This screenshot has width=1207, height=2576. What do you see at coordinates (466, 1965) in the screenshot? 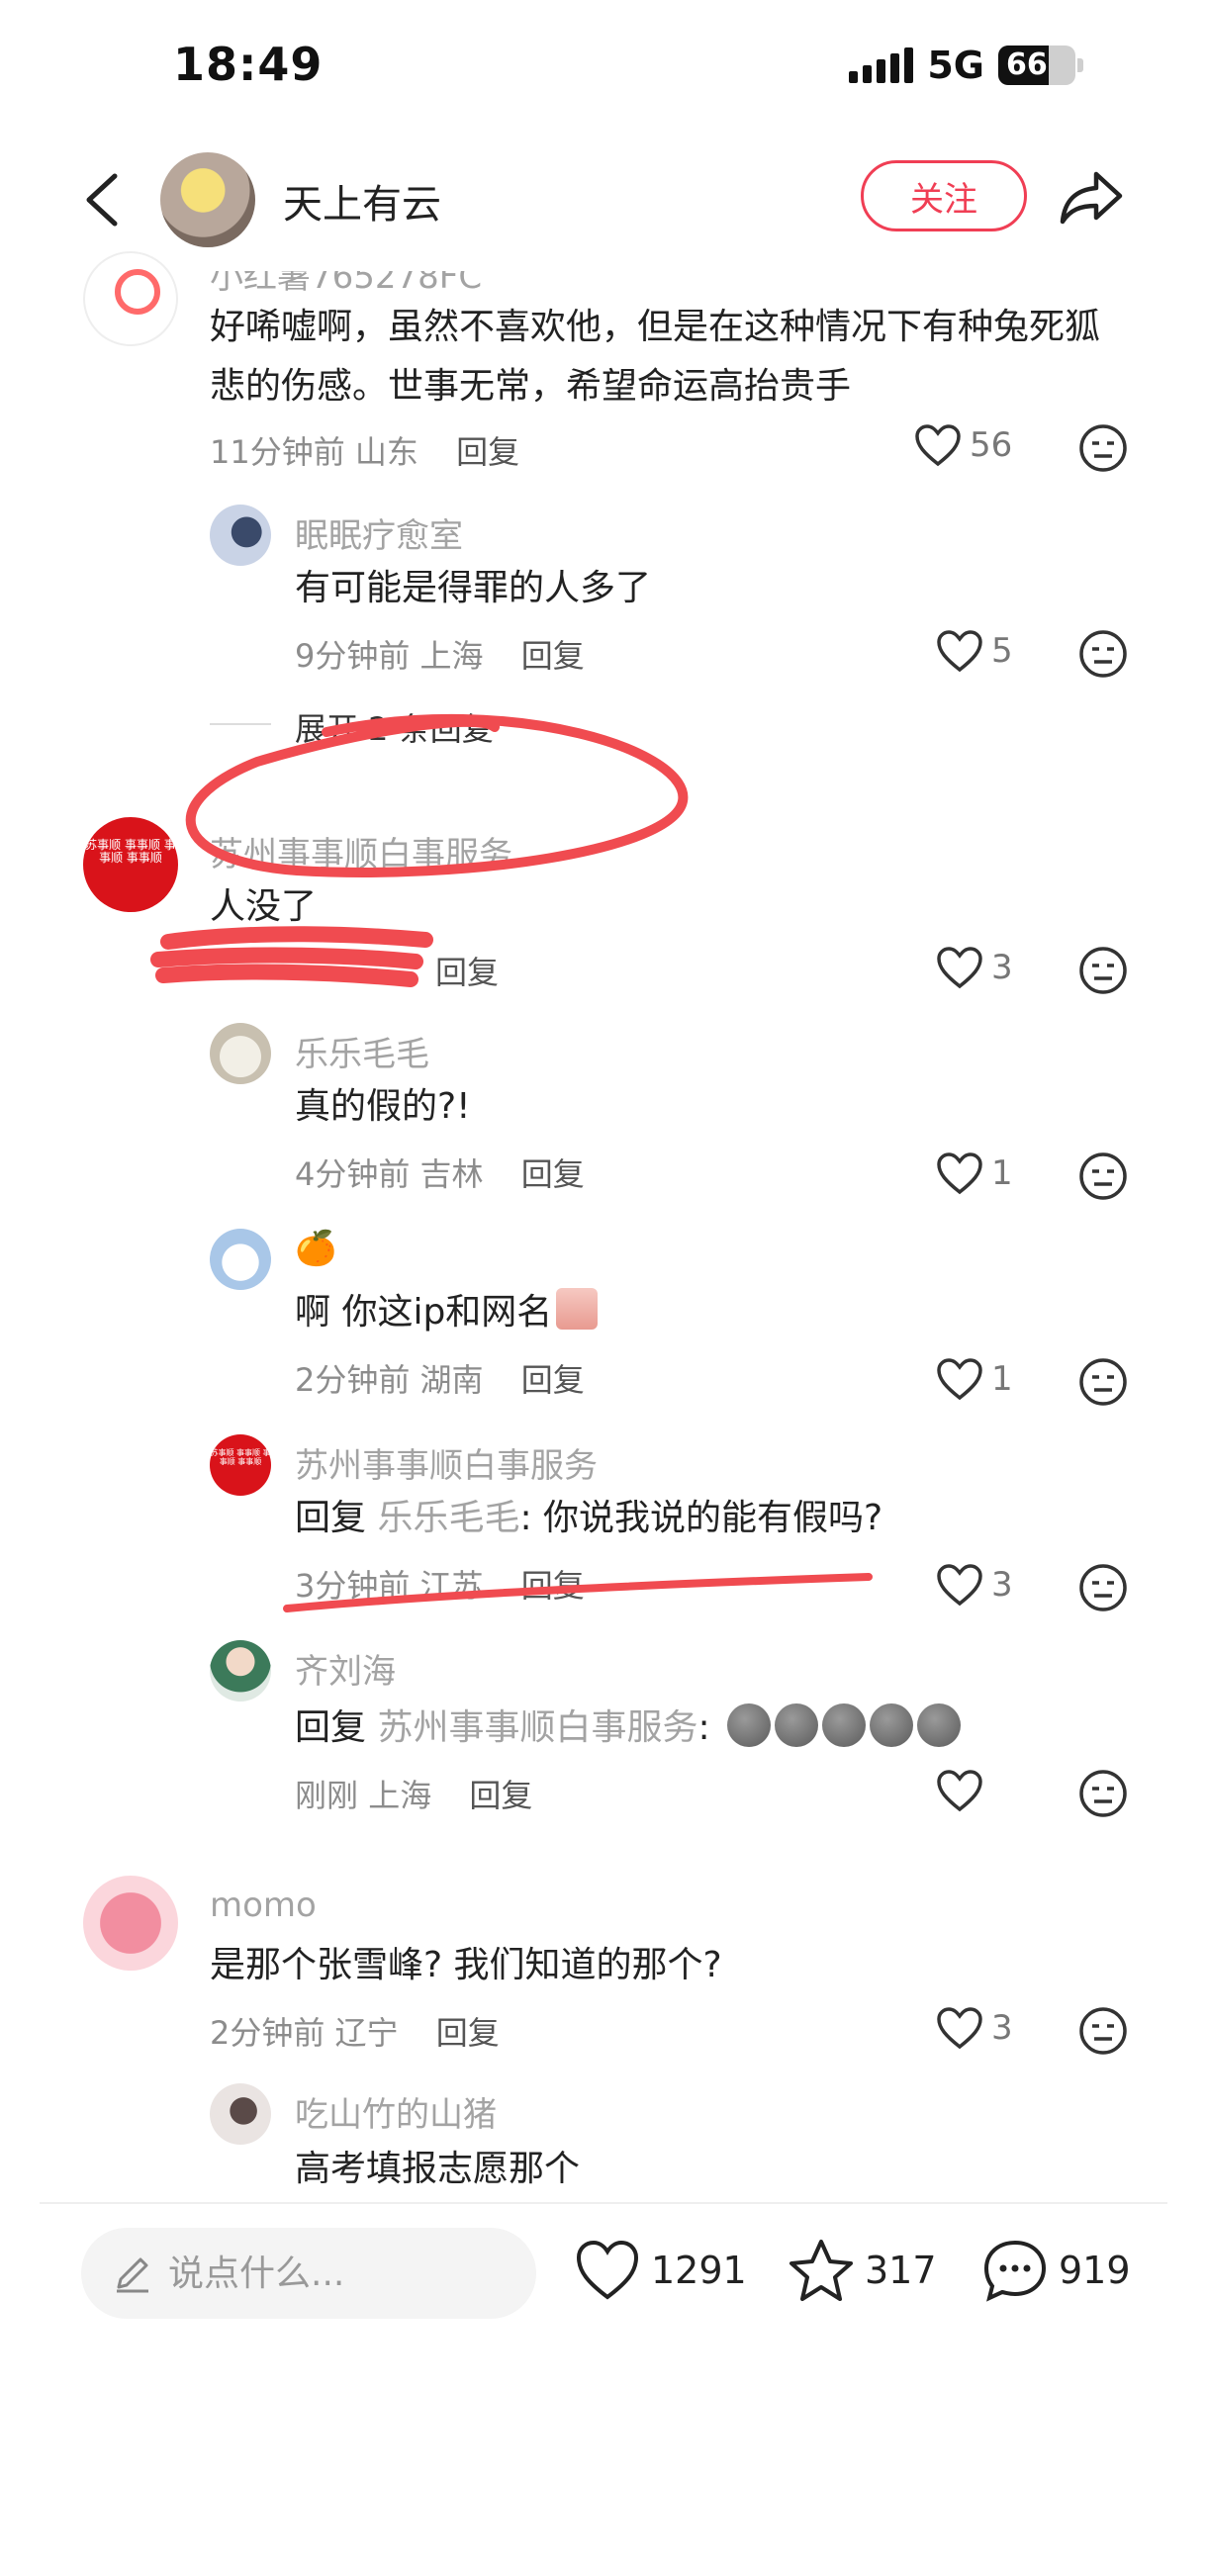
I see `comment-text: 是那个张雪峰? 我们知道的那个?` at bounding box center [466, 1965].